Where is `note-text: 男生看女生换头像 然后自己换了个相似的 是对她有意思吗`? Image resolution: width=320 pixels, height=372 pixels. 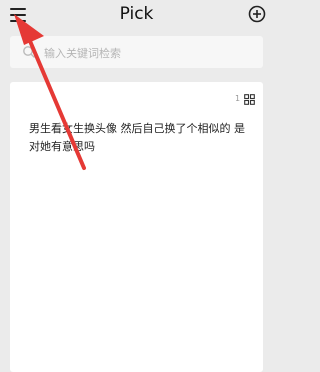 note-text: 男生看女生换头像 然后自己换了个相似的 是对她有意思吗 is located at coordinates (137, 137).